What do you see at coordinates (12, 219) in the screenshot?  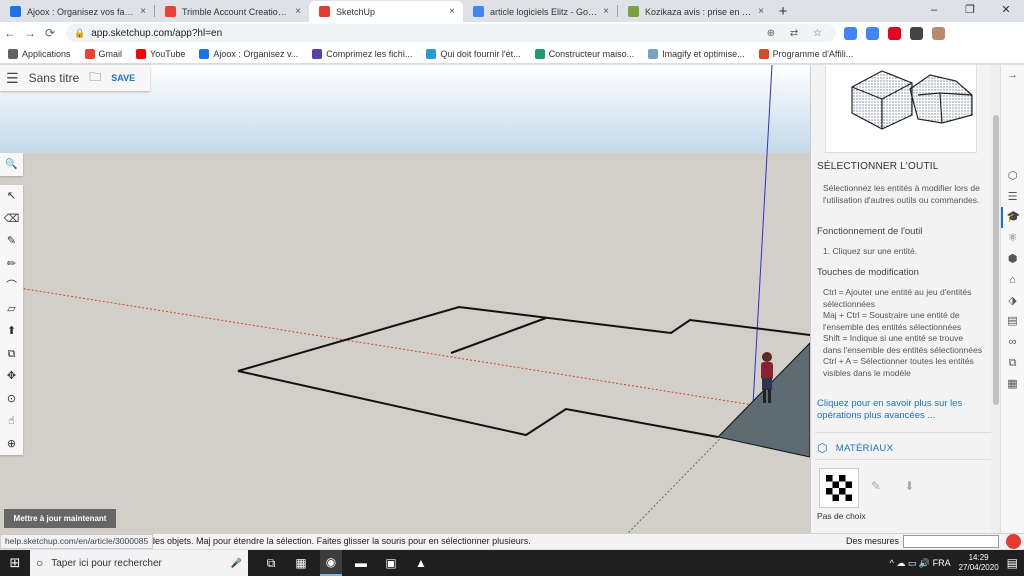 I see `tool-button-icon: ⌫` at bounding box center [12, 219].